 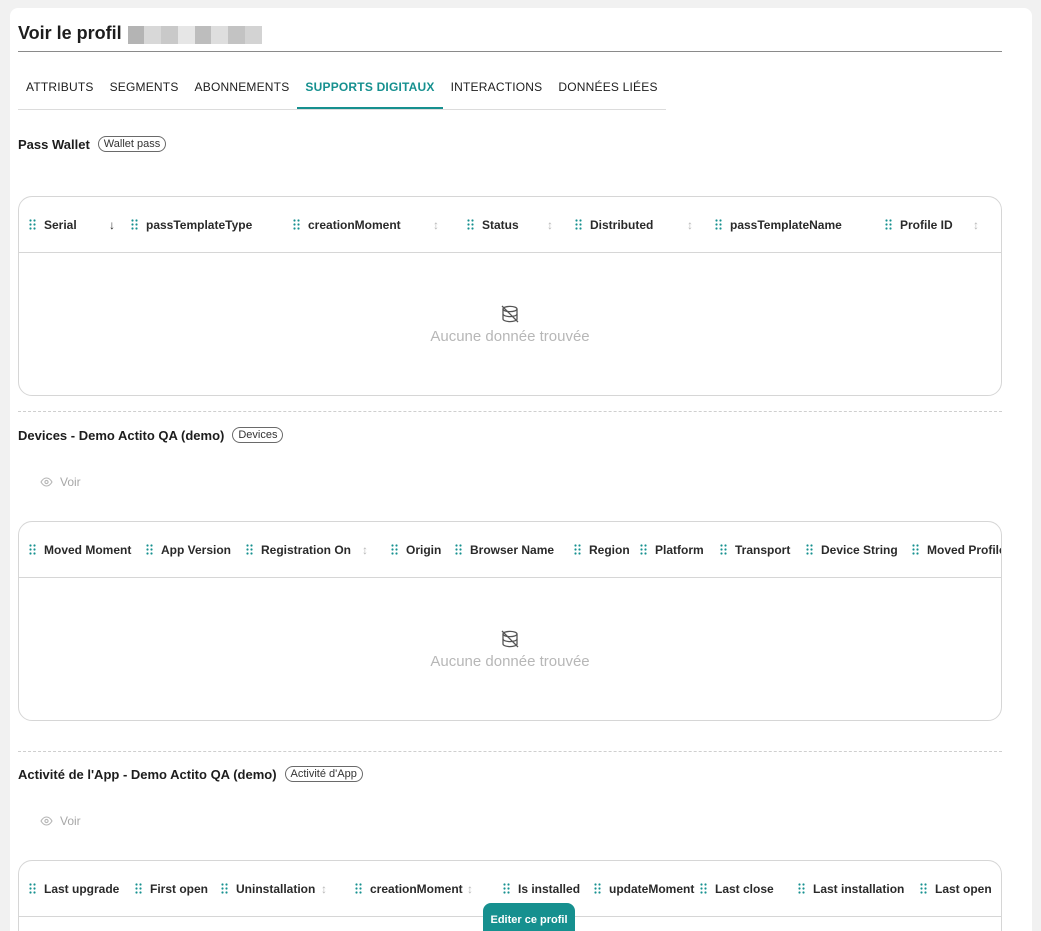 What do you see at coordinates (179, 888) in the screenshot?
I see `column-label: First open` at bounding box center [179, 888].